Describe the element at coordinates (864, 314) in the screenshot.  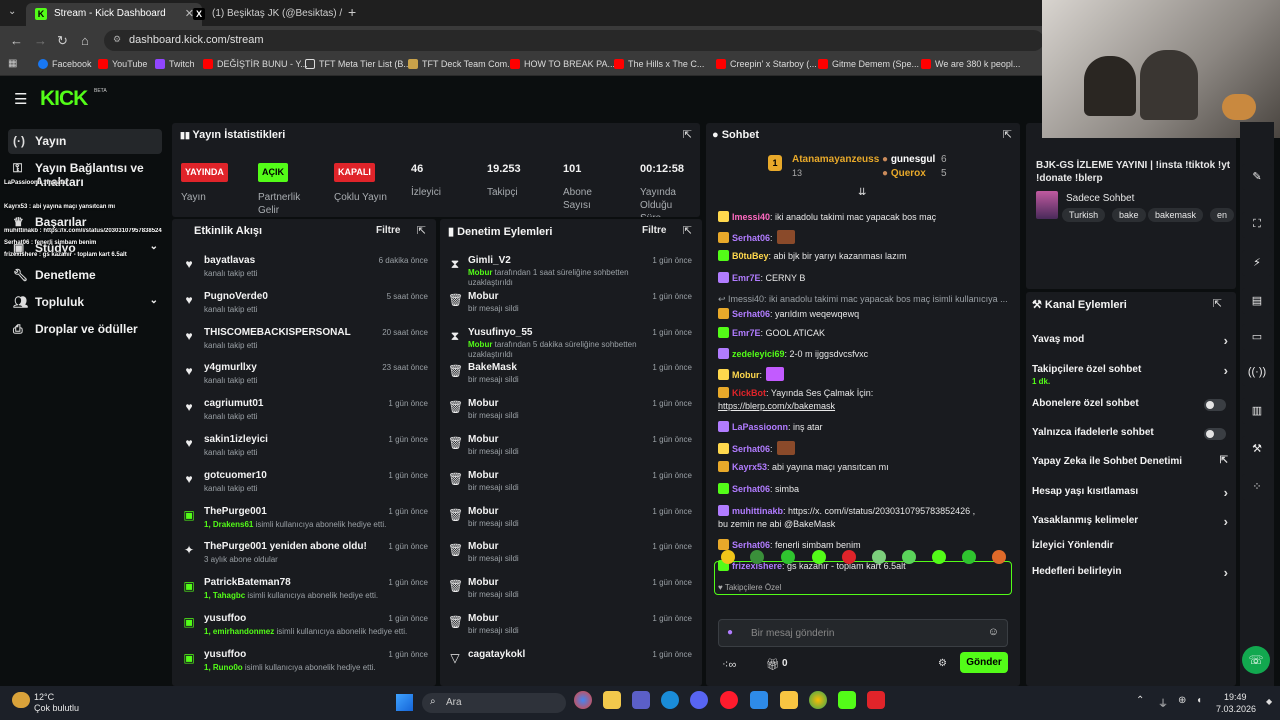
I see `chat-message: Serhat06: yarıldım weqewqewq` at that location.